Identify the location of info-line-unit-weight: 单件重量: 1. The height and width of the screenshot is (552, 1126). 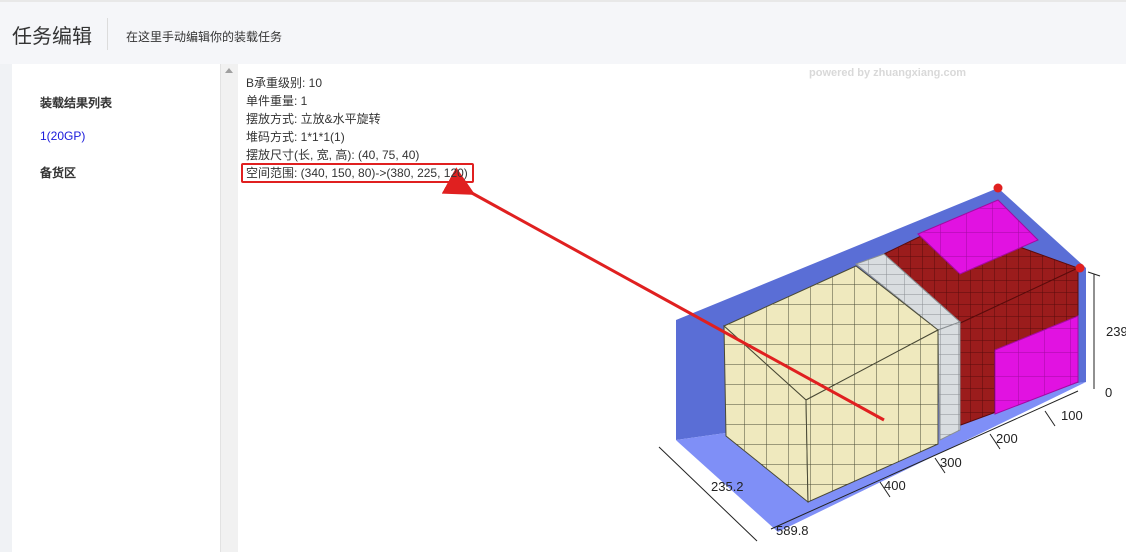
(277, 101).